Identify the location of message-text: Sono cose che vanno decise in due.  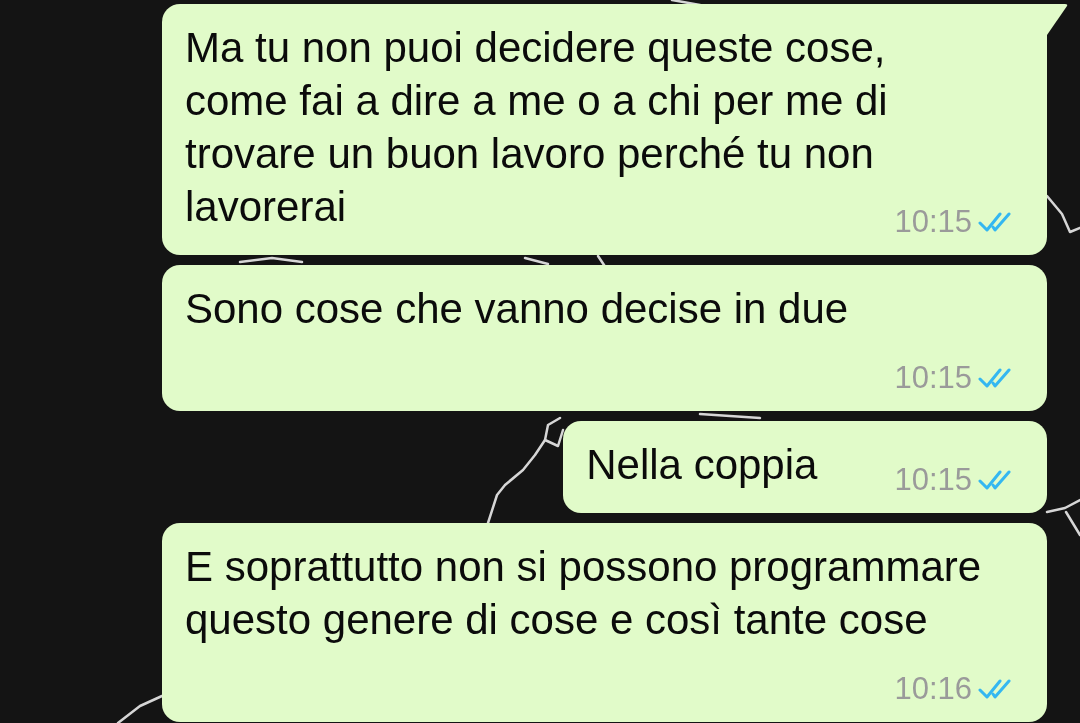
(517, 308).